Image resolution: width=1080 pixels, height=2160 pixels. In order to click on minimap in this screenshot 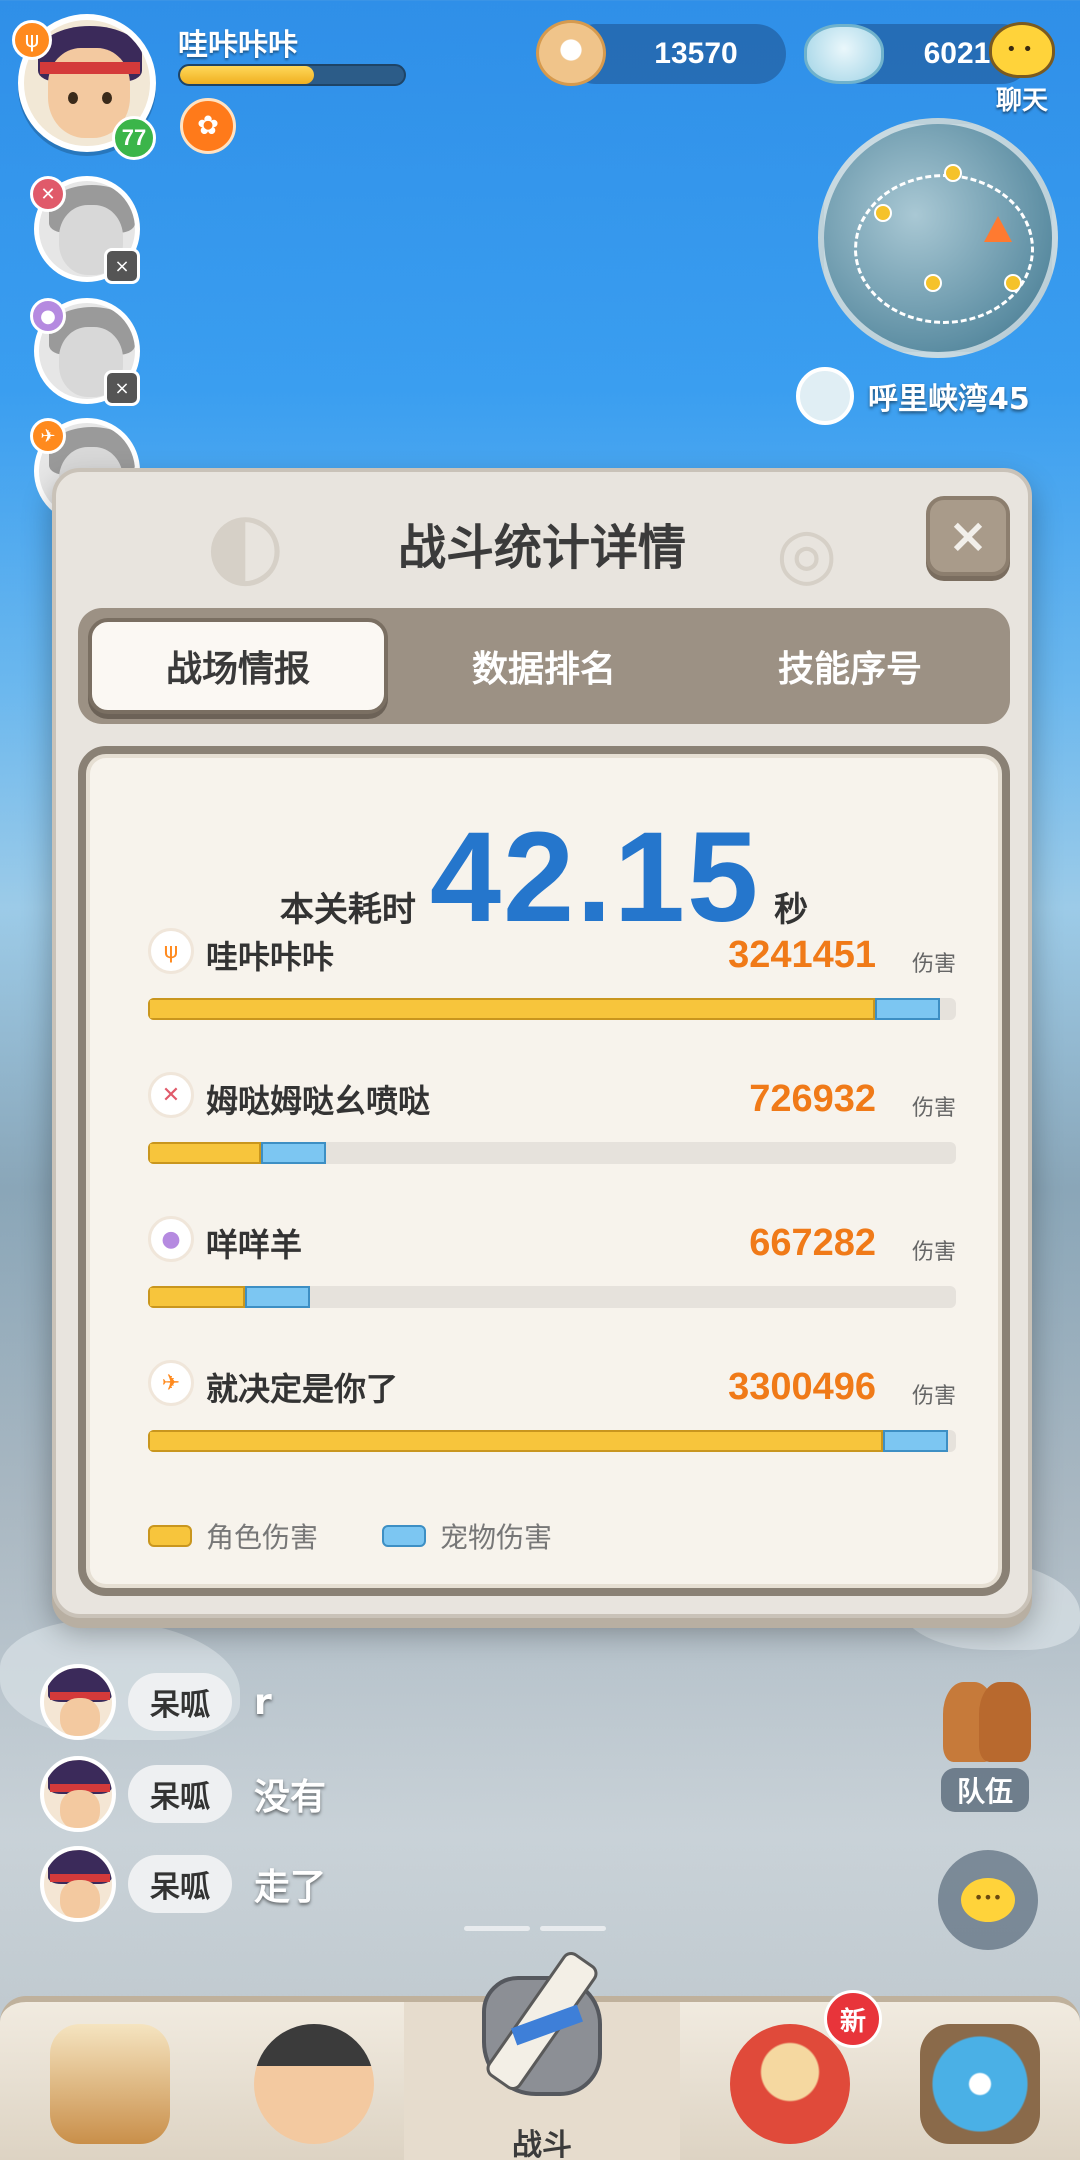, I will do `click(938, 238)`.